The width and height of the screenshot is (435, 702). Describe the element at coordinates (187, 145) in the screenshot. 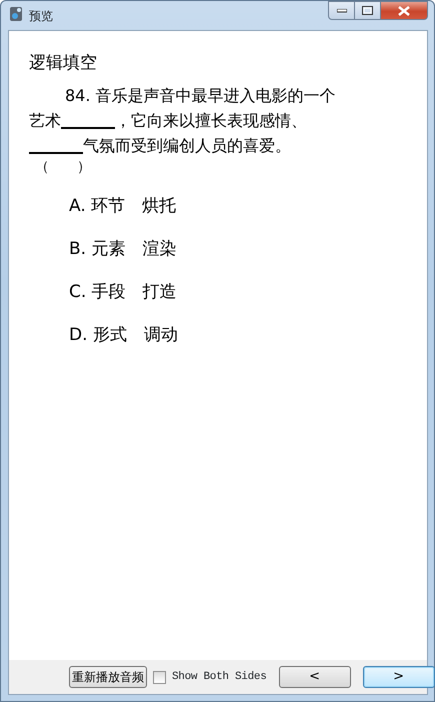

I see `question-text: 气氛而受到编创人员的喜爱。` at that location.